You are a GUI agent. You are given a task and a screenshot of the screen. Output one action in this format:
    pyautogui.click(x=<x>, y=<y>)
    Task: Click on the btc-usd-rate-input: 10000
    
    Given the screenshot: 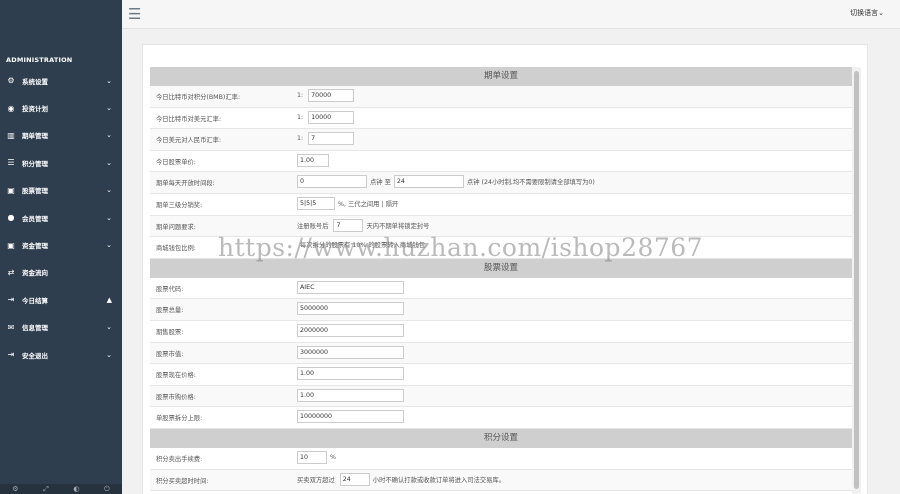 What is the action you would take?
    pyautogui.click(x=331, y=117)
    